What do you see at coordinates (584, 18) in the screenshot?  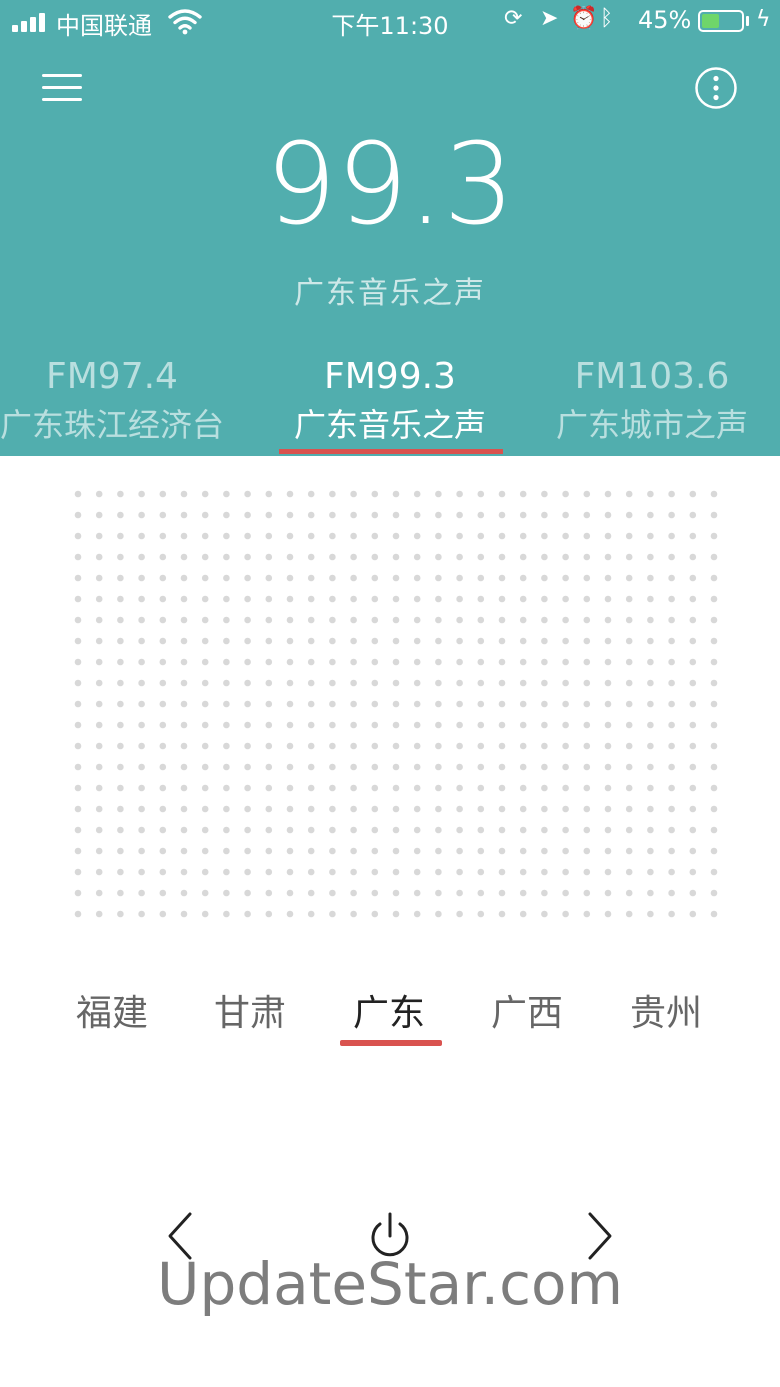 I see `alarm-icon: ⏰` at bounding box center [584, 18].